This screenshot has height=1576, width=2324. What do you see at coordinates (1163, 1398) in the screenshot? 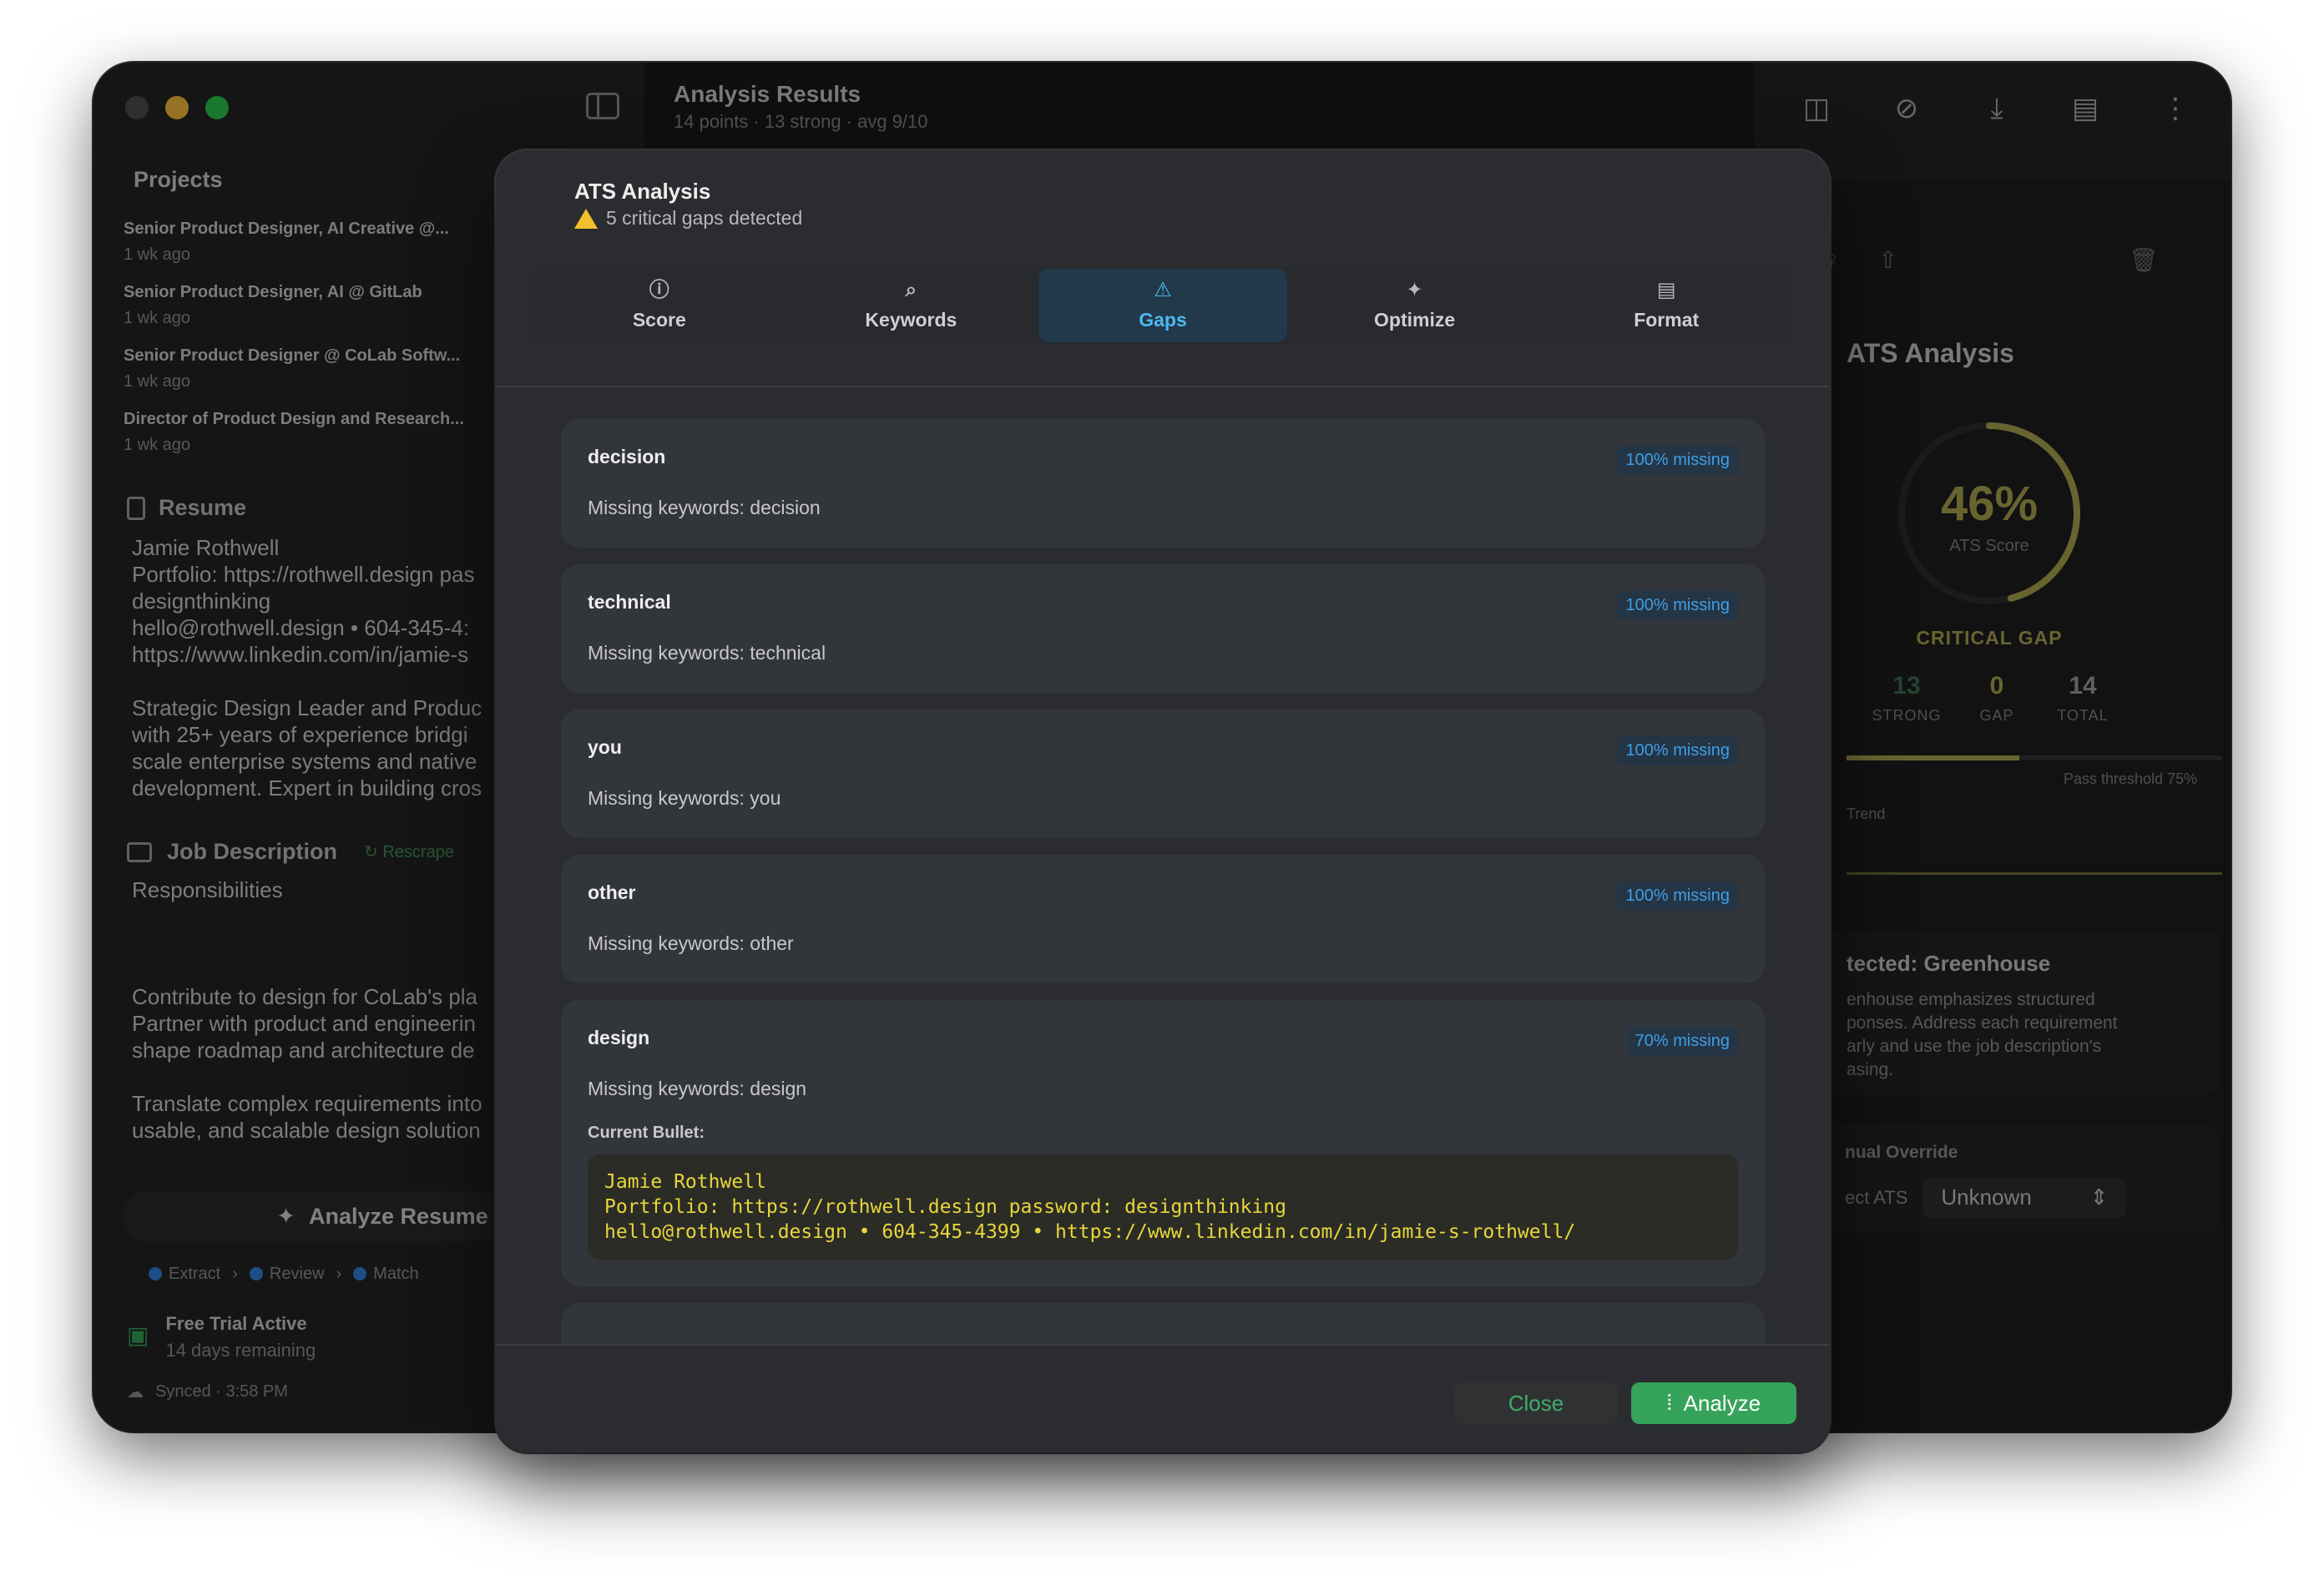
I see `dialog-footer: Close ⦙ Analyze` at bounding box center [1163, 1398].